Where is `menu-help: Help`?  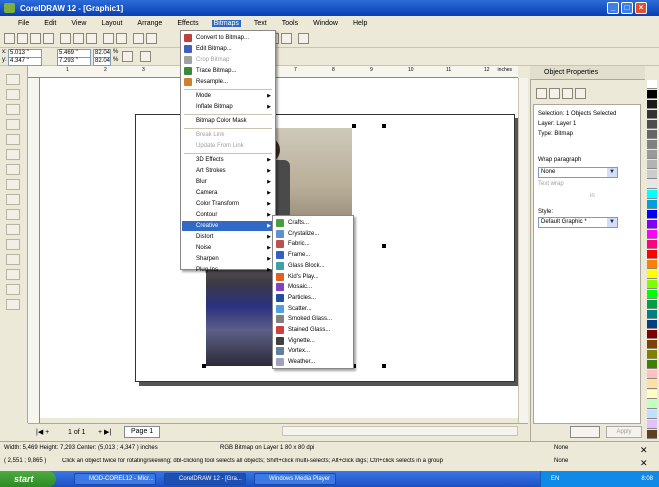 menu-help: Help is located at coordinates (360, 23).